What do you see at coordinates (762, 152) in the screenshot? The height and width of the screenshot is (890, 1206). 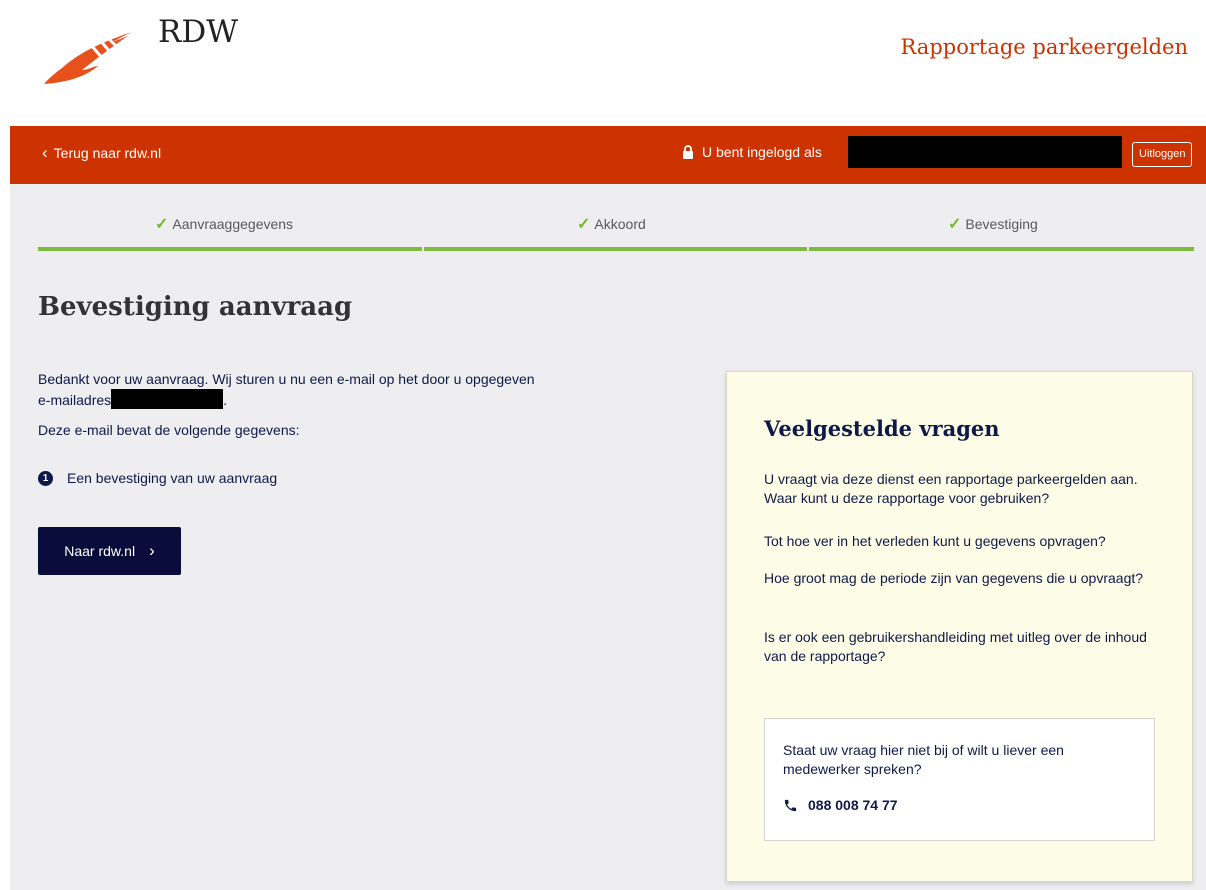 I see `login-label: U bent ingelogd als` at bounding box center [762, 152].